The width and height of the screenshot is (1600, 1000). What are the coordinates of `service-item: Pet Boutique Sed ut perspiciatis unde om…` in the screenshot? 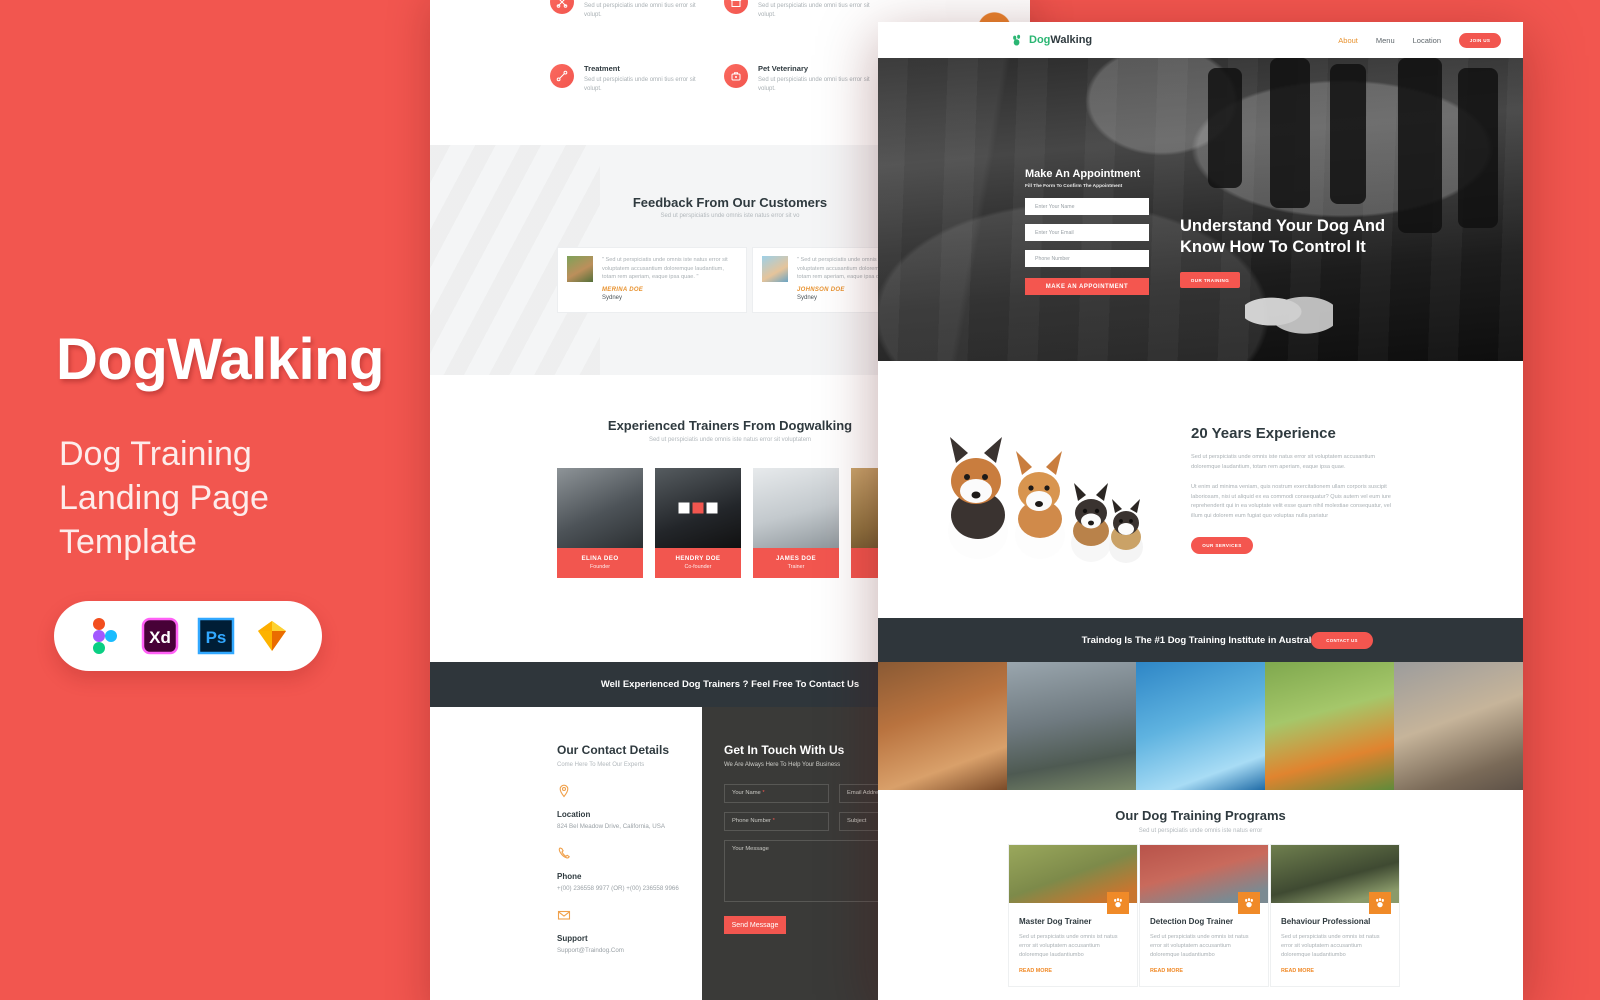 It's located at (800, 10).